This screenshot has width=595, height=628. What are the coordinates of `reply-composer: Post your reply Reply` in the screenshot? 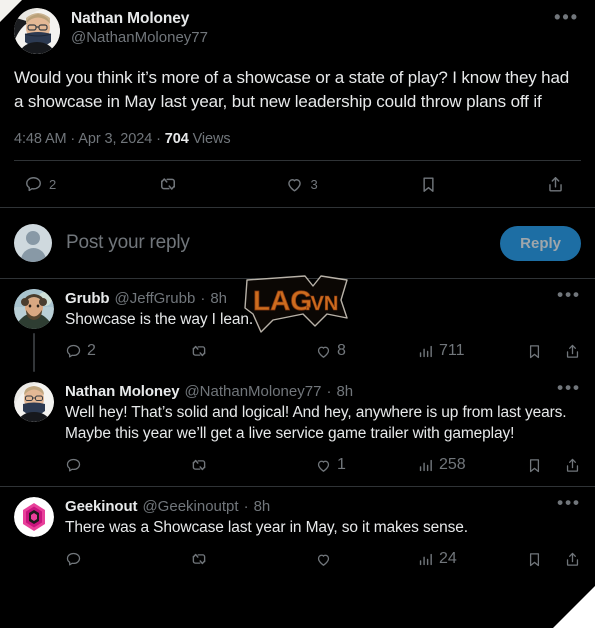 It's located at (297, 243).